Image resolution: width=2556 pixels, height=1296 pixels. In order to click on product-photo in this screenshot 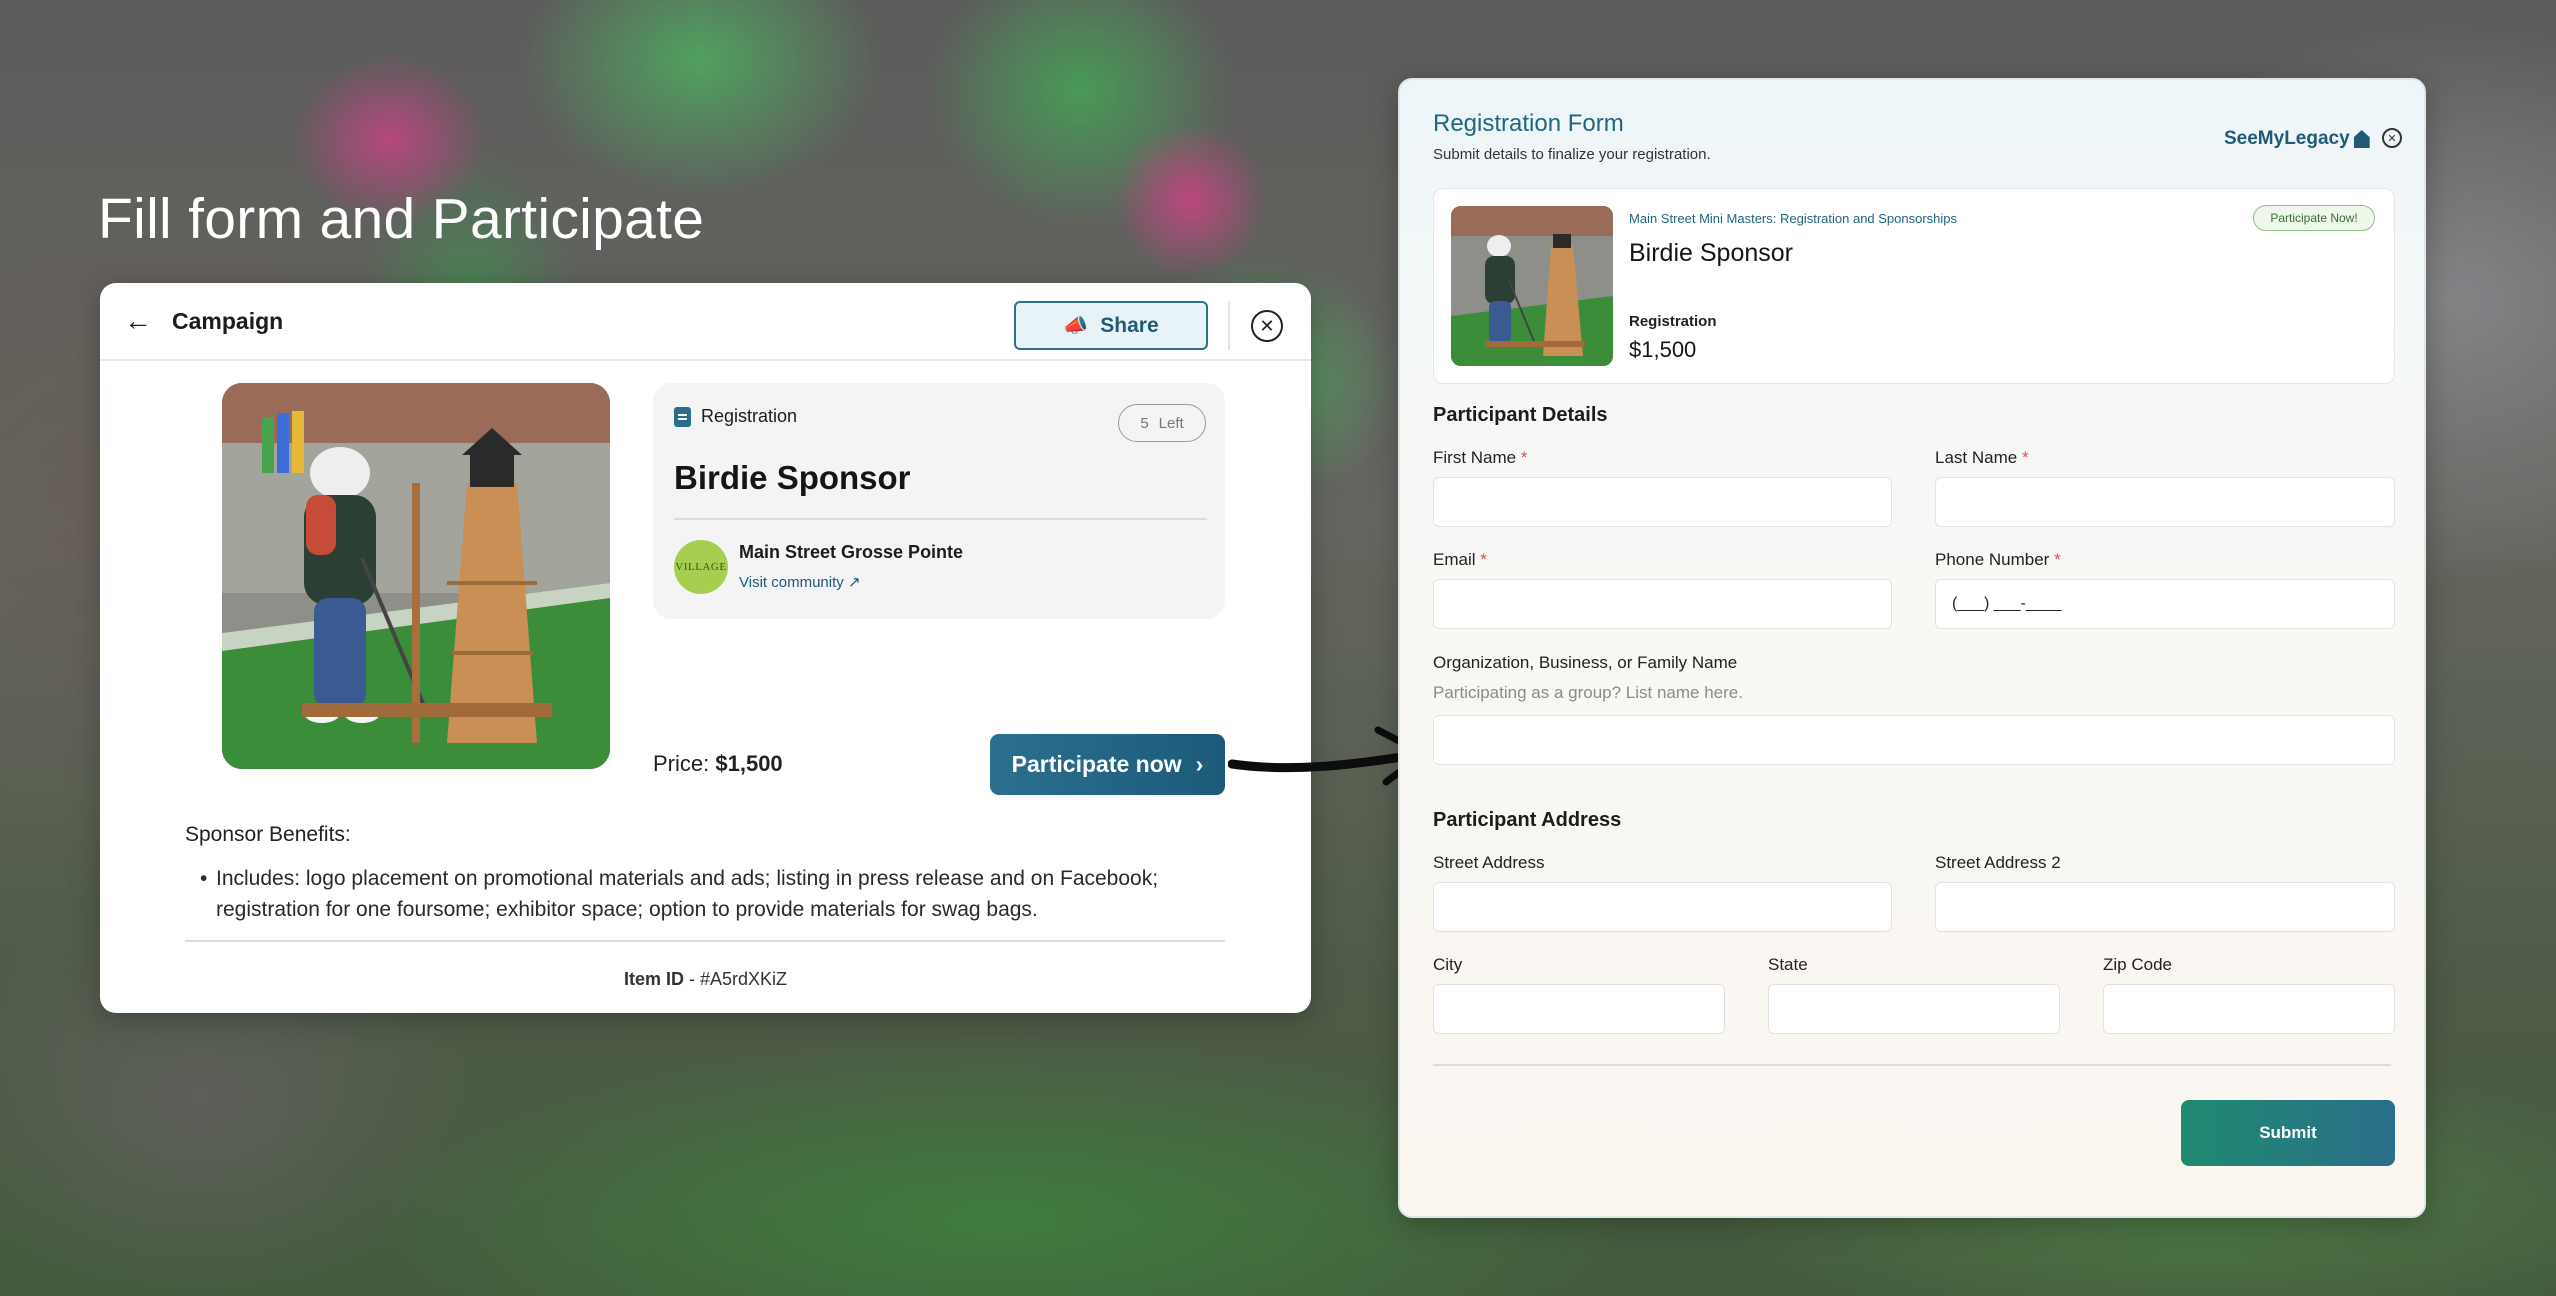, I will do `click(416, 576)`.